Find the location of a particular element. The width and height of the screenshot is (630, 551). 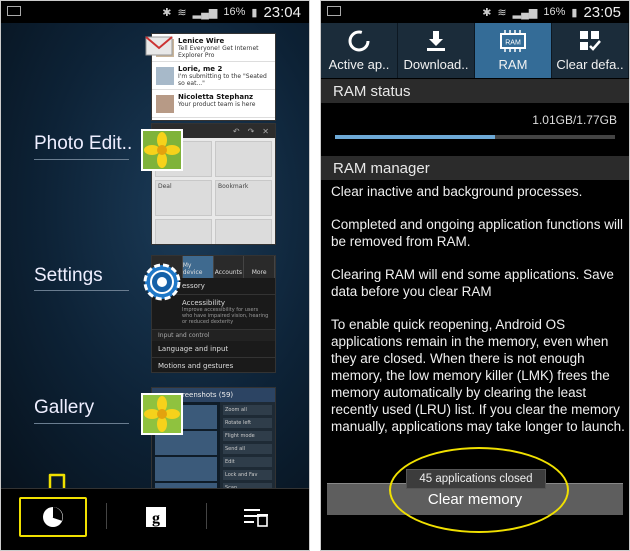

settings-tab: My device is located at coordinates (198, 267).